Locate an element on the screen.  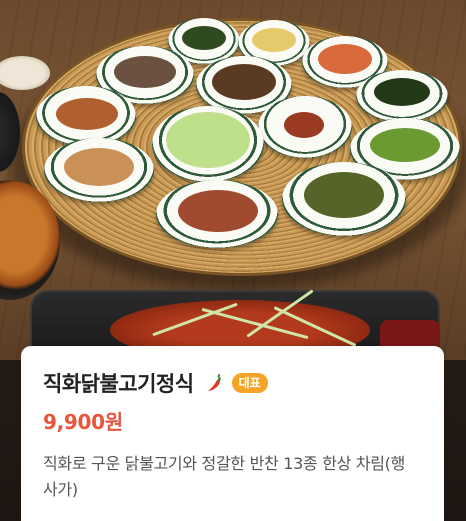
title-row: 직화닭불고기정식 대표 is located at coordinates (232, 383).